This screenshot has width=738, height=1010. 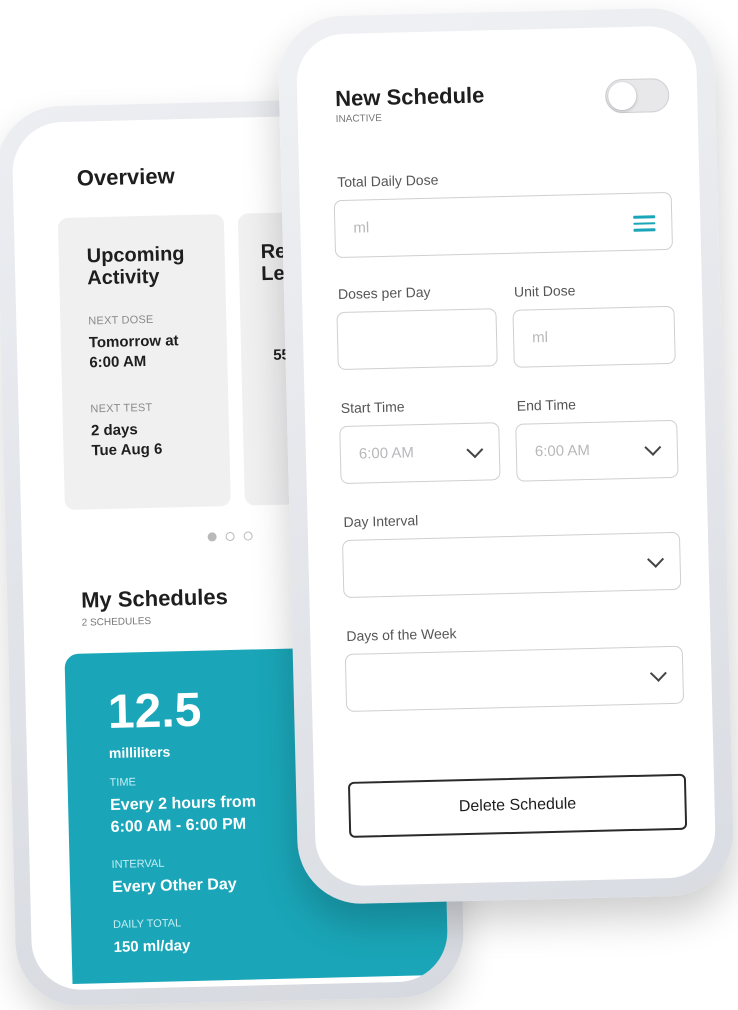 What do you see at coordinates (361, 228) in the screenshot?
I see `total-daily-dose-placeholder: ml` at bounding box center [361, 228].